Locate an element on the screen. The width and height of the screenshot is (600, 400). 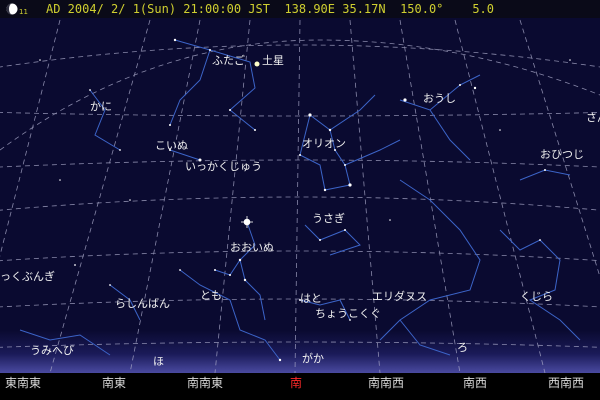
label-ohitsuji: おひつじ is located at coordinates (562, 154).